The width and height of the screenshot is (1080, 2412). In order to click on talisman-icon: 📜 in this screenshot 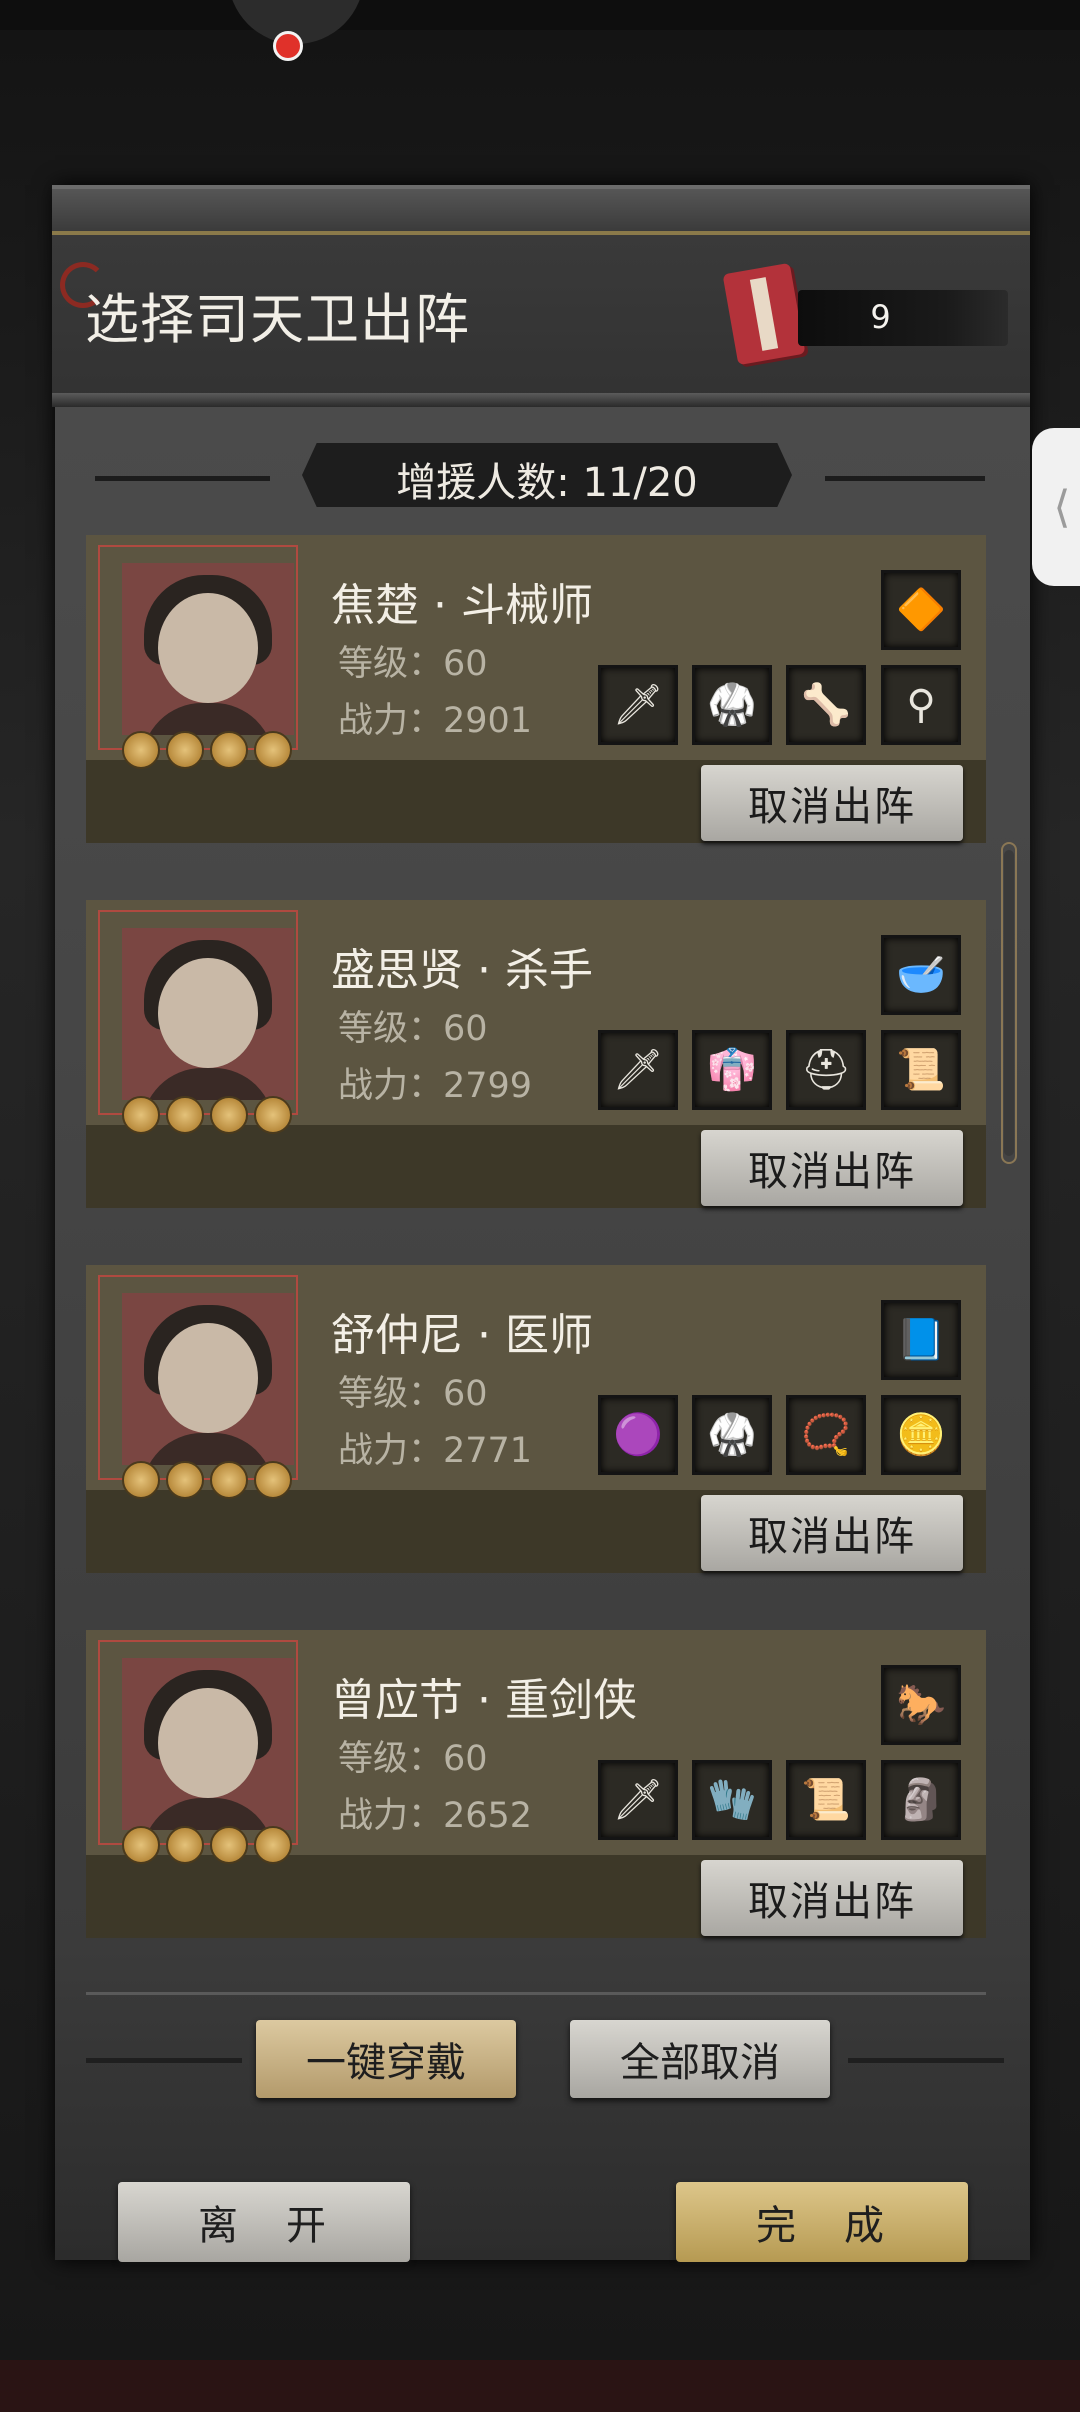, I will do `click(921, 1070)`.